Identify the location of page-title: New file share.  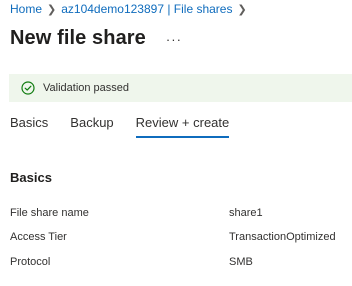
(78, 37).